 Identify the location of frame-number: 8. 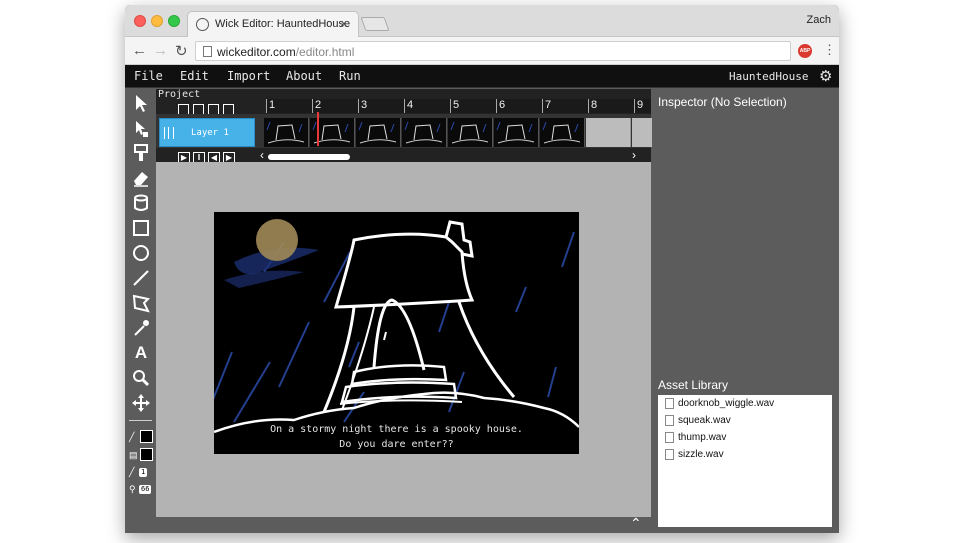
(592, 106).